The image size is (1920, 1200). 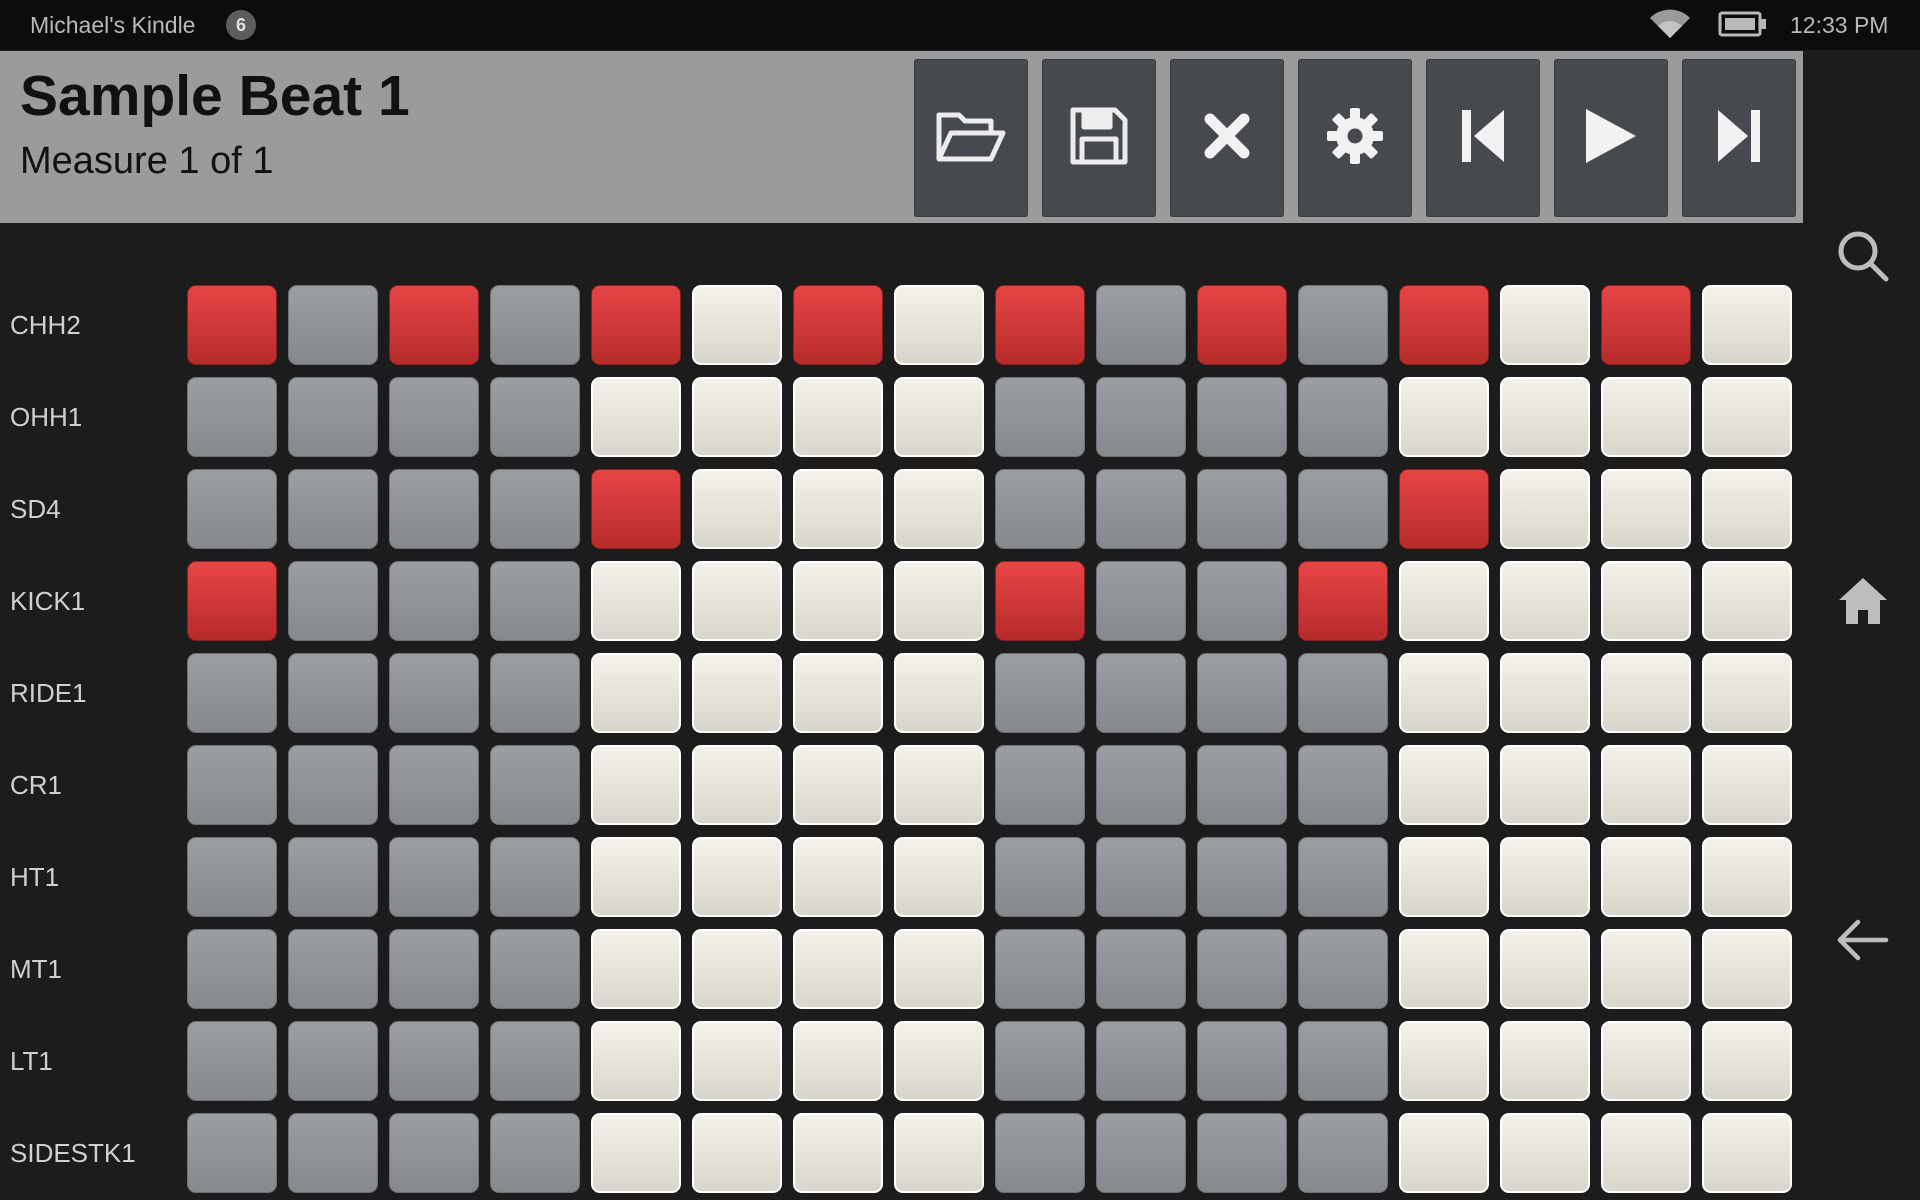 What do you see at coordinates (1739, 138) in the screenshot?
I see `skip-forward-button` at bounding box center [1739, 138].